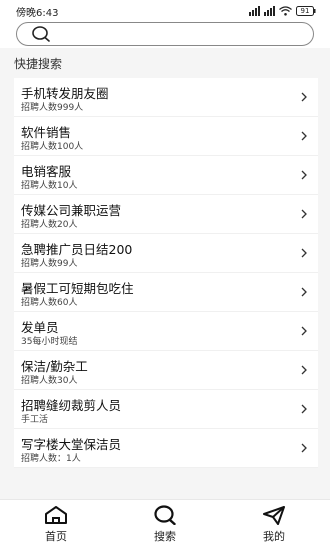  What do you see at coordinates (166, 409) in the screenshot?
I see `list-item: 招聘缝纫裁剪人员 手工活` at bounding box center [166, 409].